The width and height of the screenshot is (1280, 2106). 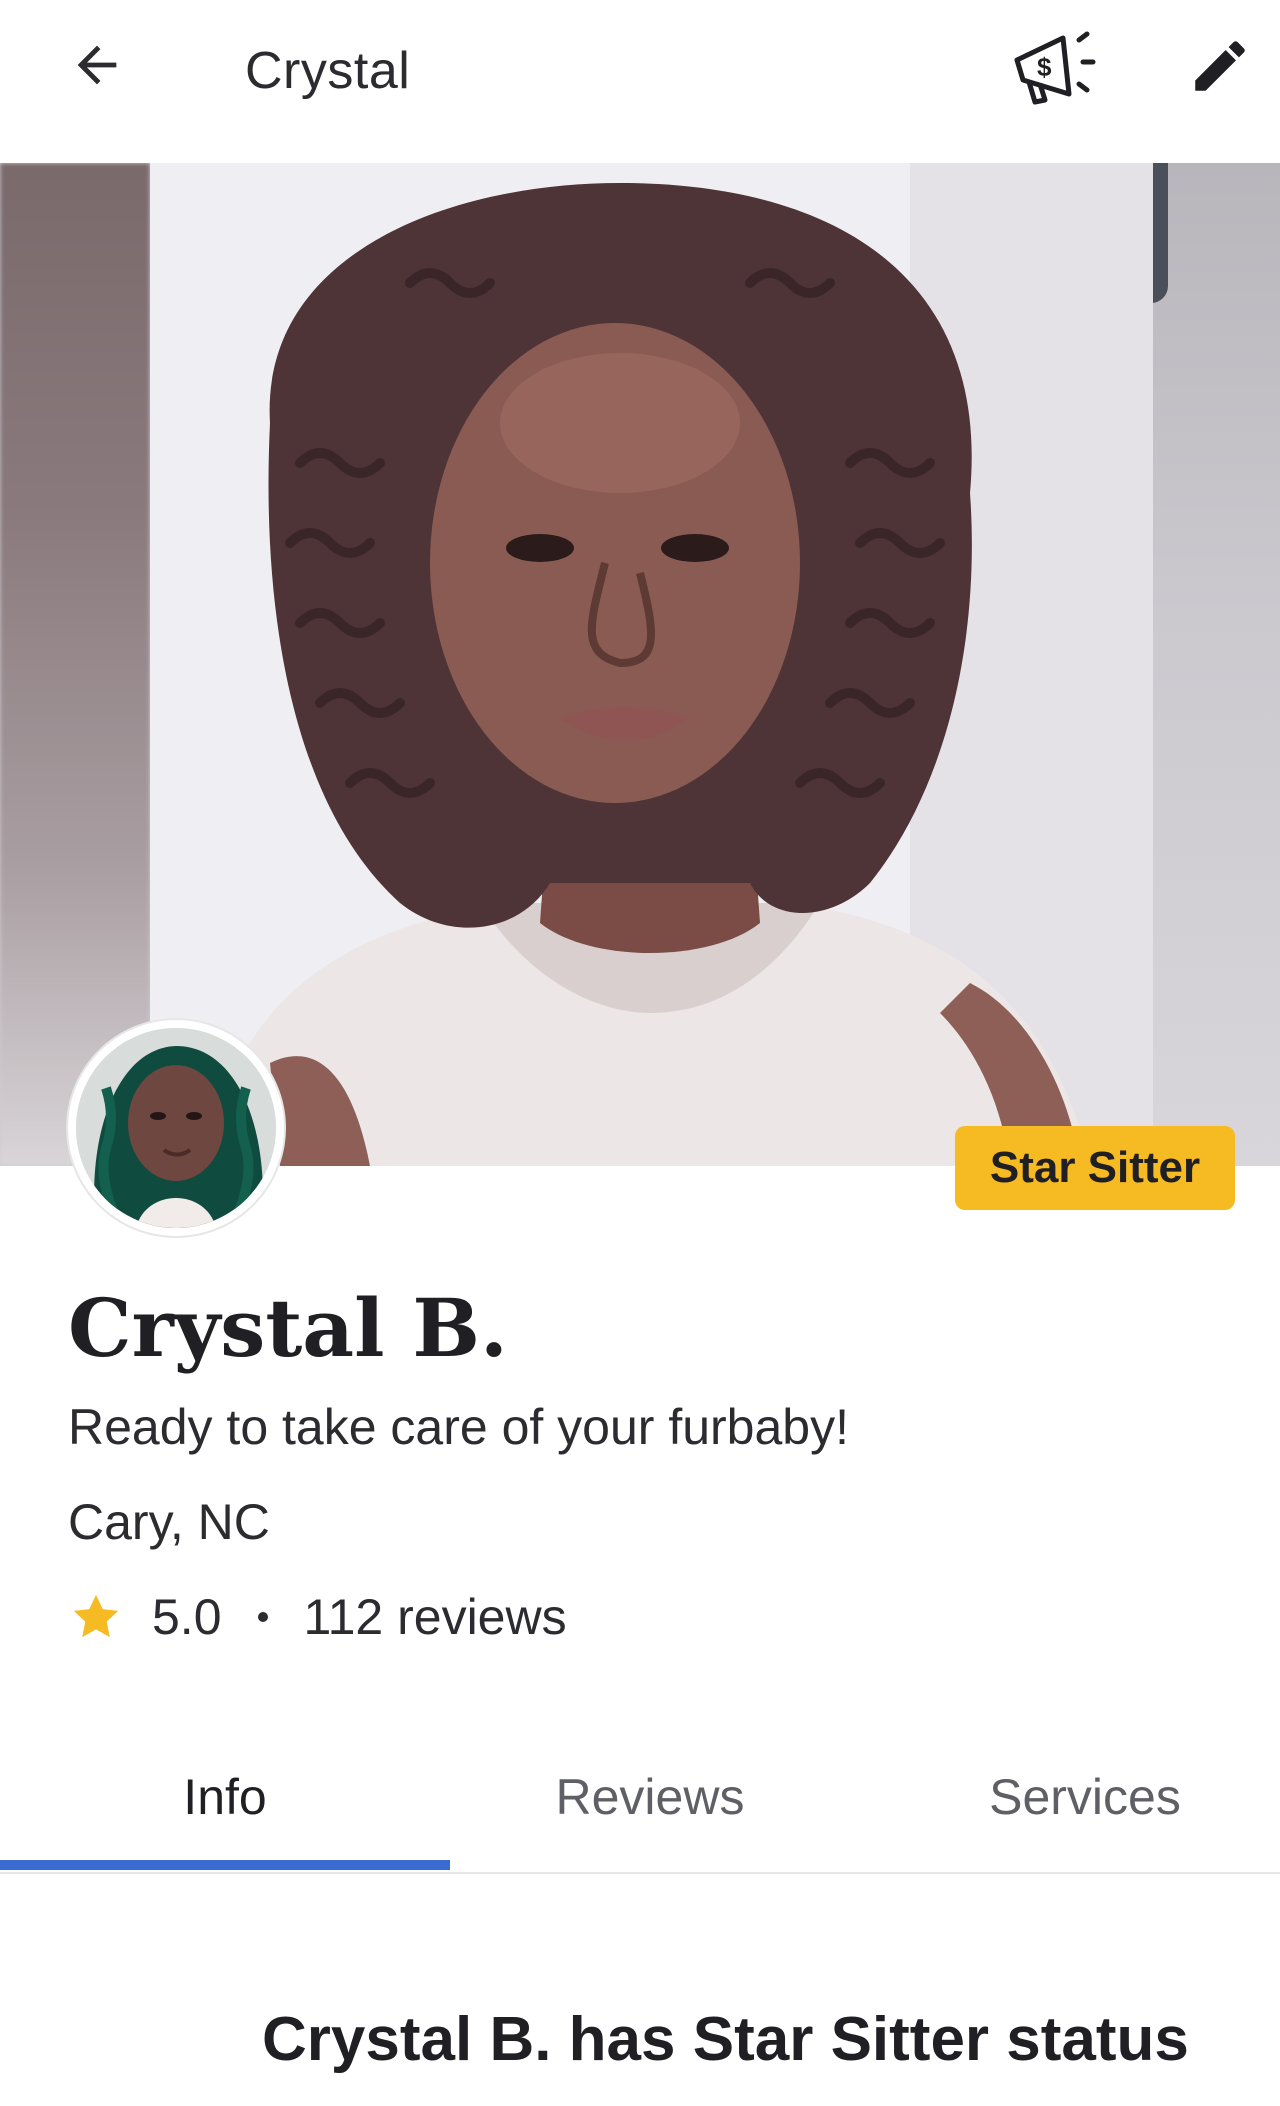 I want to click on profile-tagline: Ready to take care of your furbaby!, so click(x=458, y=1427).